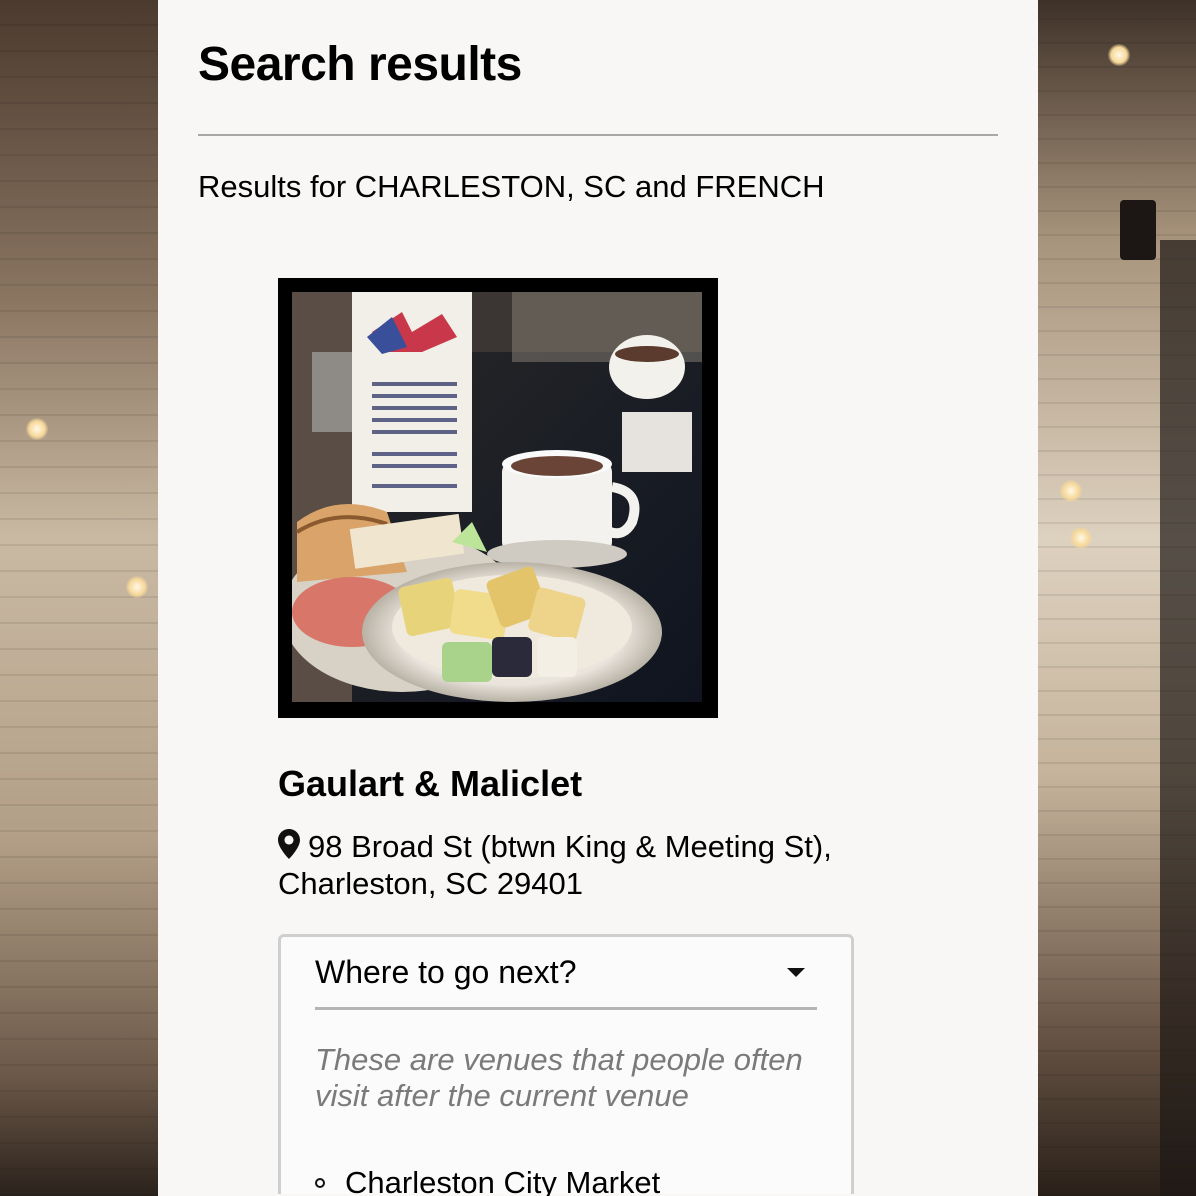 Image resolution: width=1196 pixels, height=1196 pixels. Describe the element at coordinates (598, 135) in the screenshot. I see `divider` at that location.